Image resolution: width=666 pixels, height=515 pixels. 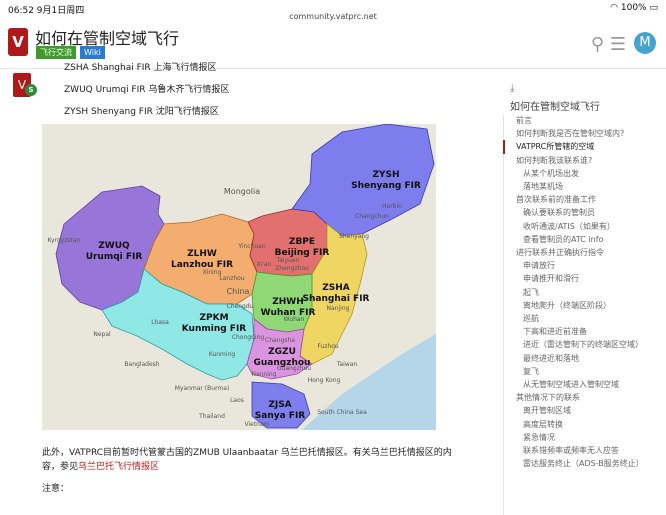 I want to click on toc-item: 如何判断我该联系谁?, so click(x=554, y=160).